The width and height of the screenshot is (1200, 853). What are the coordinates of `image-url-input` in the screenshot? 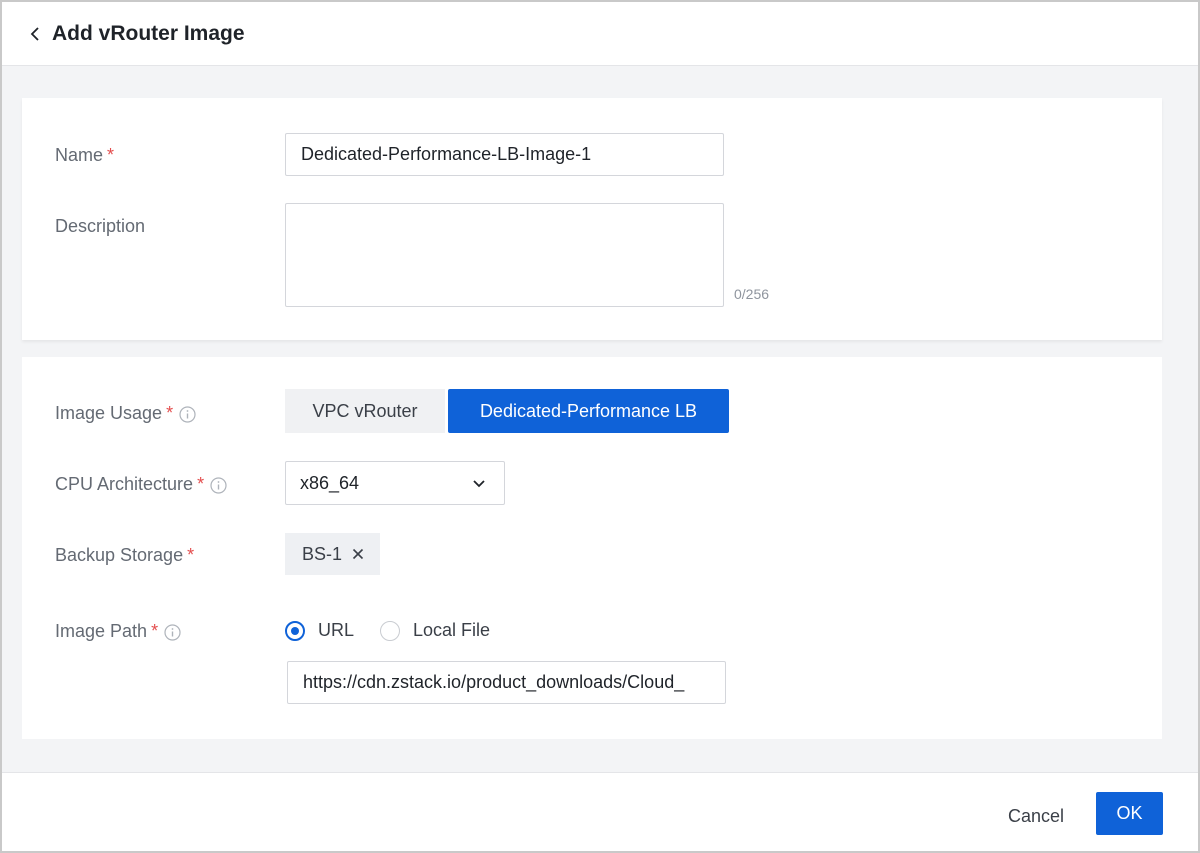 It's located at (506, 682).